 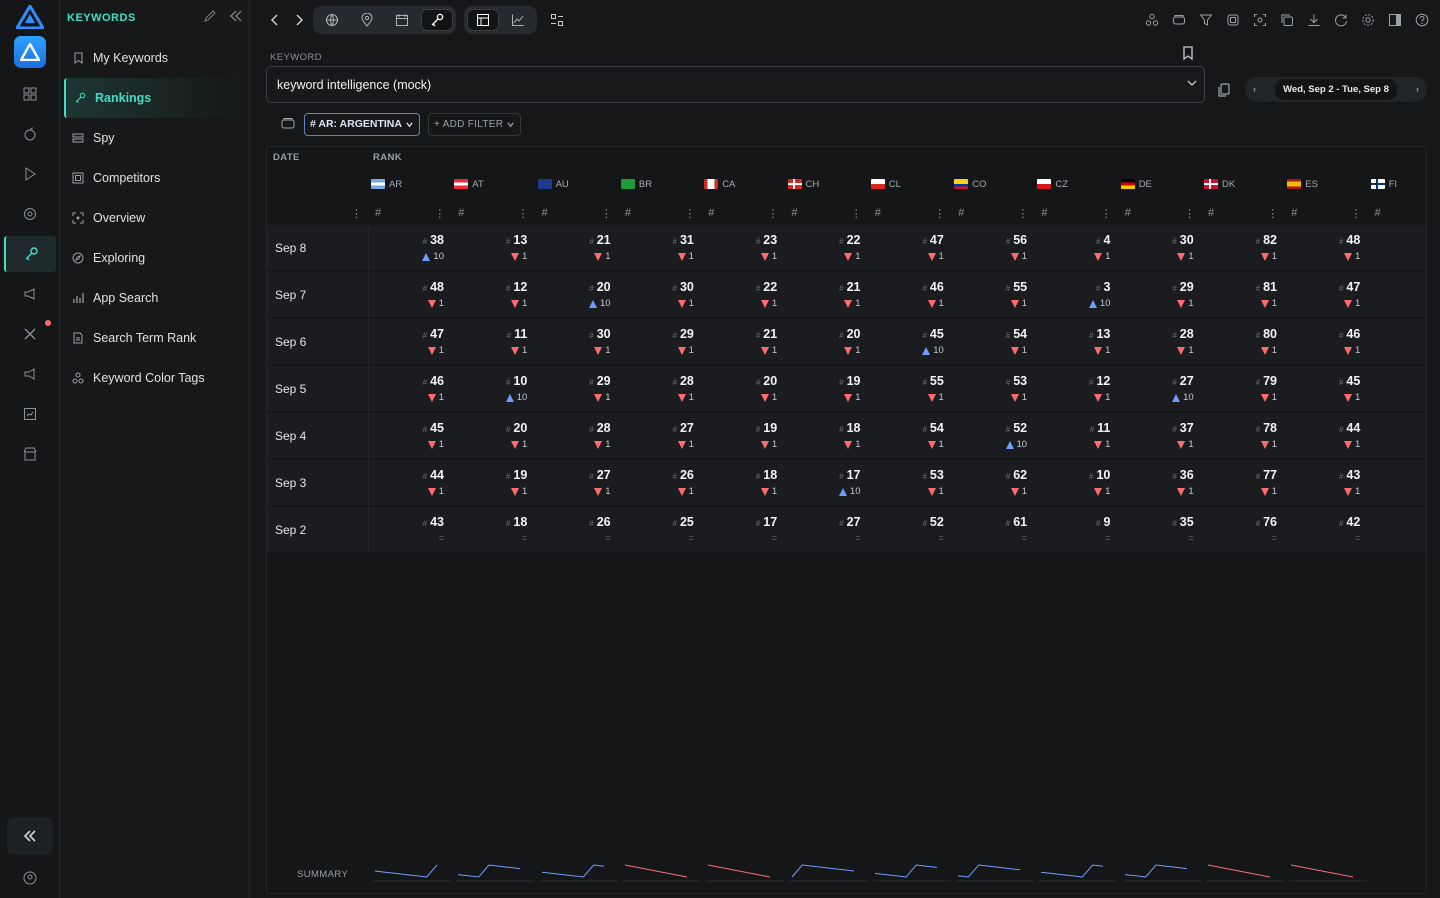 I want to click on tools-icon, so click(x=30, y=334).